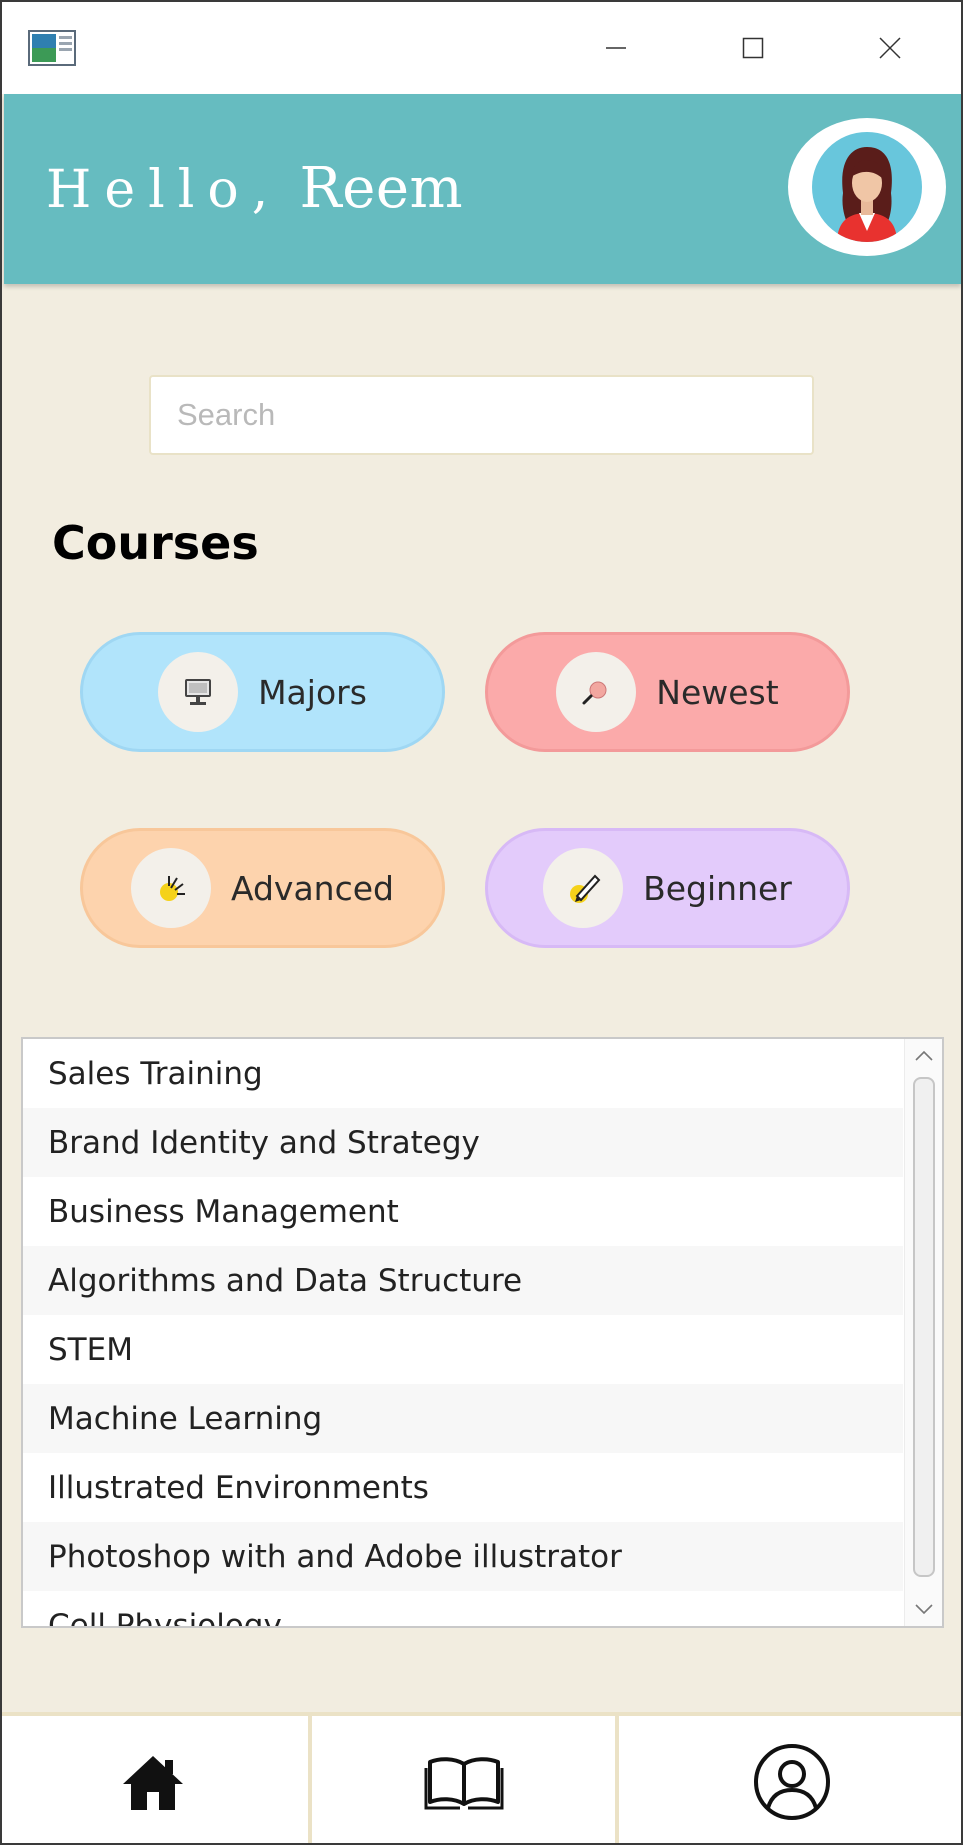  I want to click on maximize-button, so click(753, 48).